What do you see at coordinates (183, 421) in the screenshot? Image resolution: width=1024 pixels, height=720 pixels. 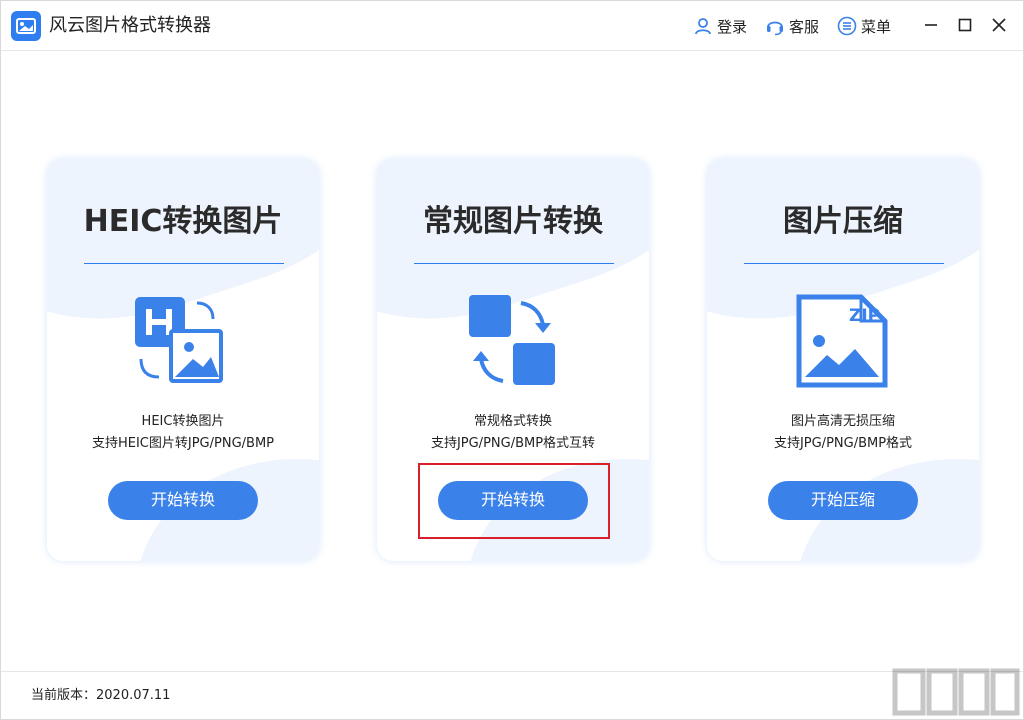 I see `card-desc-line1: HEIC转换图片` at bounding box center [183, 421].